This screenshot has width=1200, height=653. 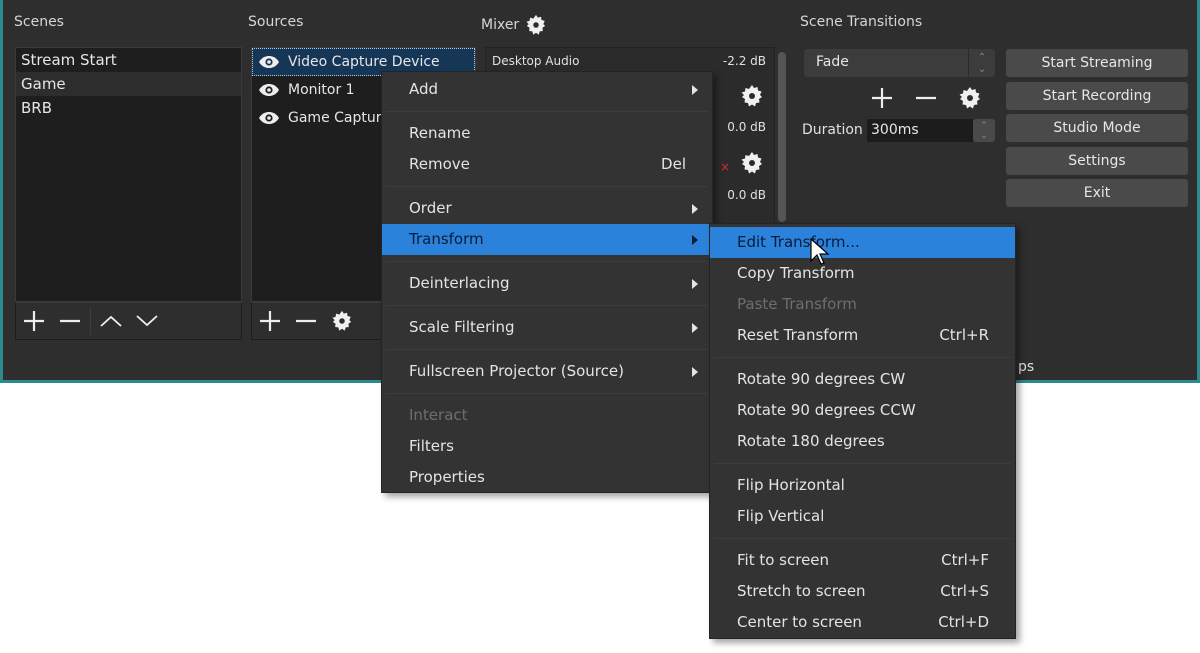 I want to click on scene-item: BRB, so click(x=128, y=108).